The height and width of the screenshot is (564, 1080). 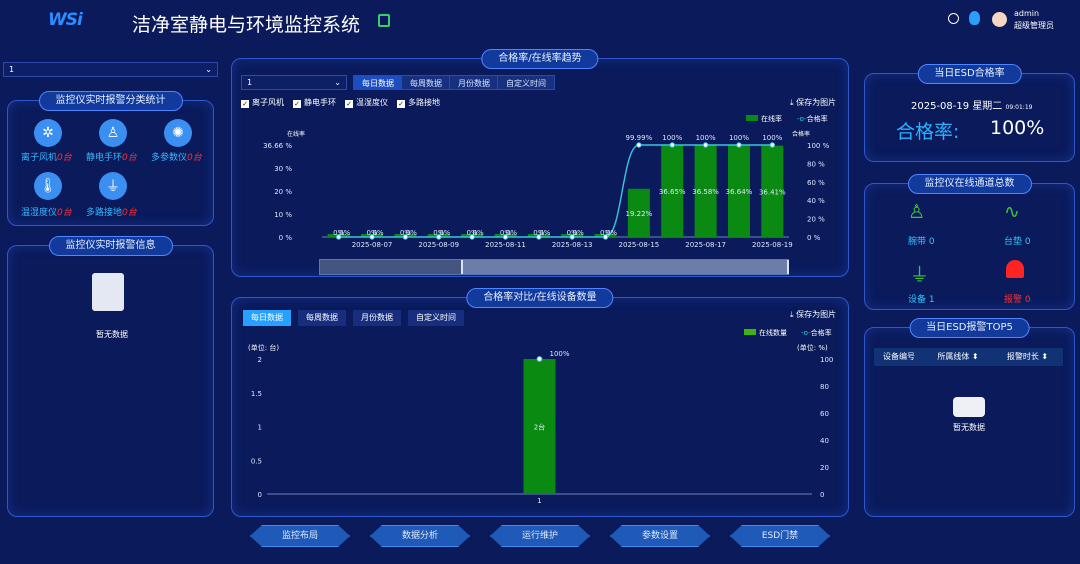 I want to click on pass-rate-point, so click(x=539, y=359).